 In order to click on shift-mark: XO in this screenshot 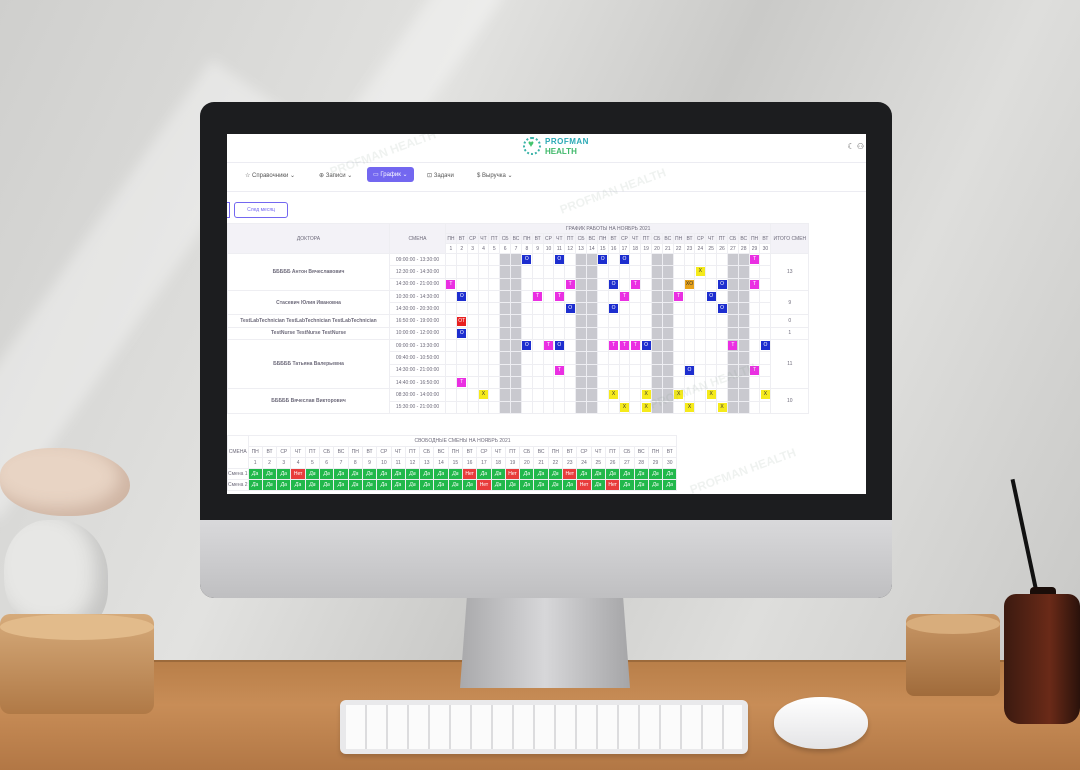, I will do `click(689, 284)`.